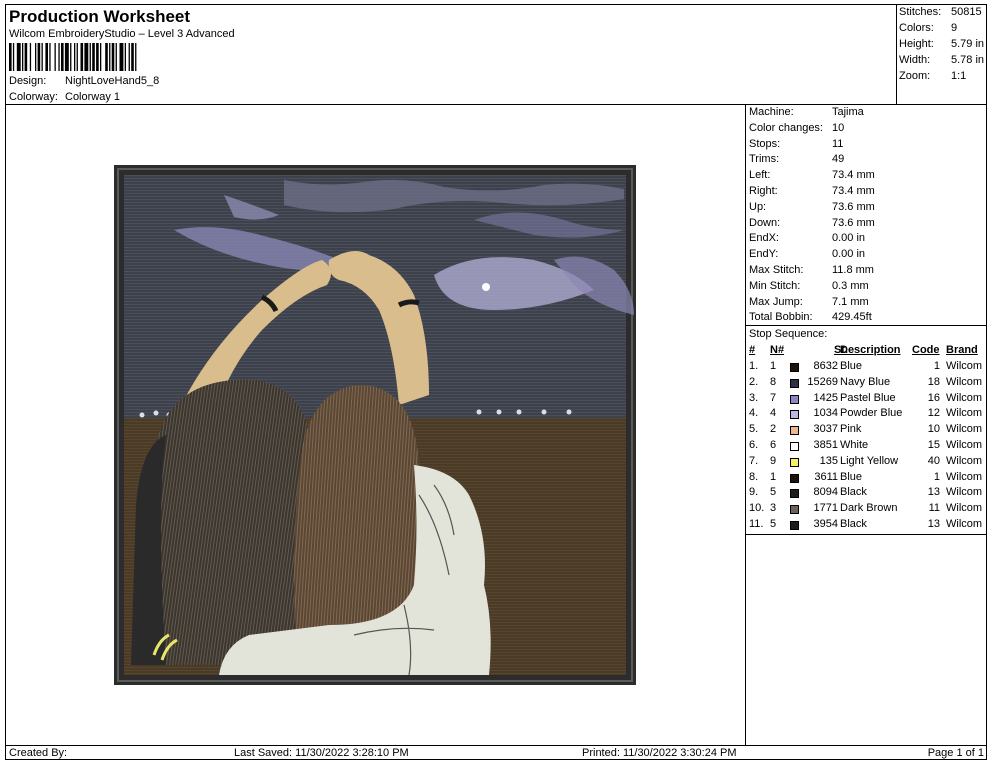  What do you see at coordinates (933, 397) in the screenshot?
I see `color-code: 16` at bounding box center [933, 397].